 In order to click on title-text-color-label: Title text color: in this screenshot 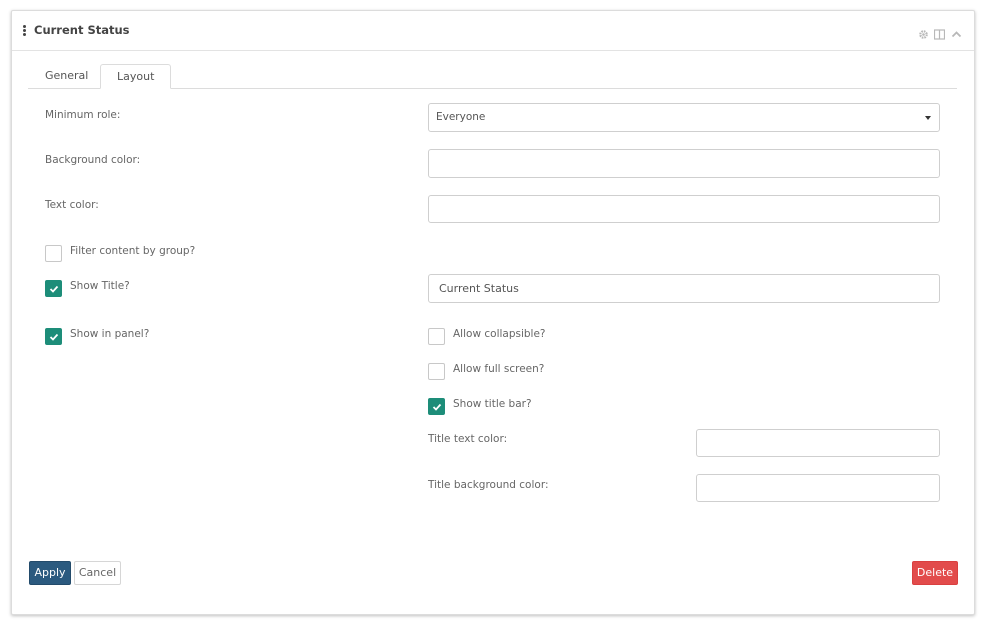, I will do `click(468, 439)`.